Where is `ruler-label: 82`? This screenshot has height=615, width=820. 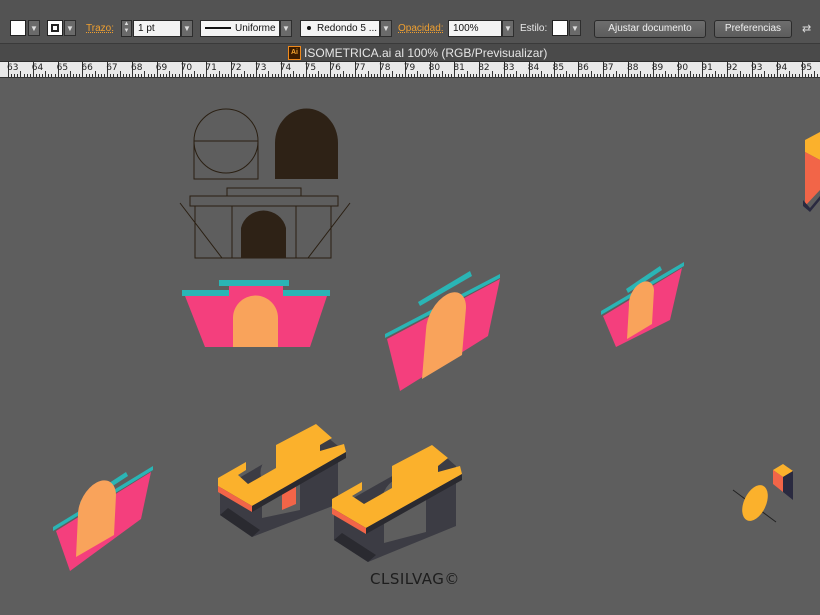
ruler-label: 82 is located at coordinates (484, 68).